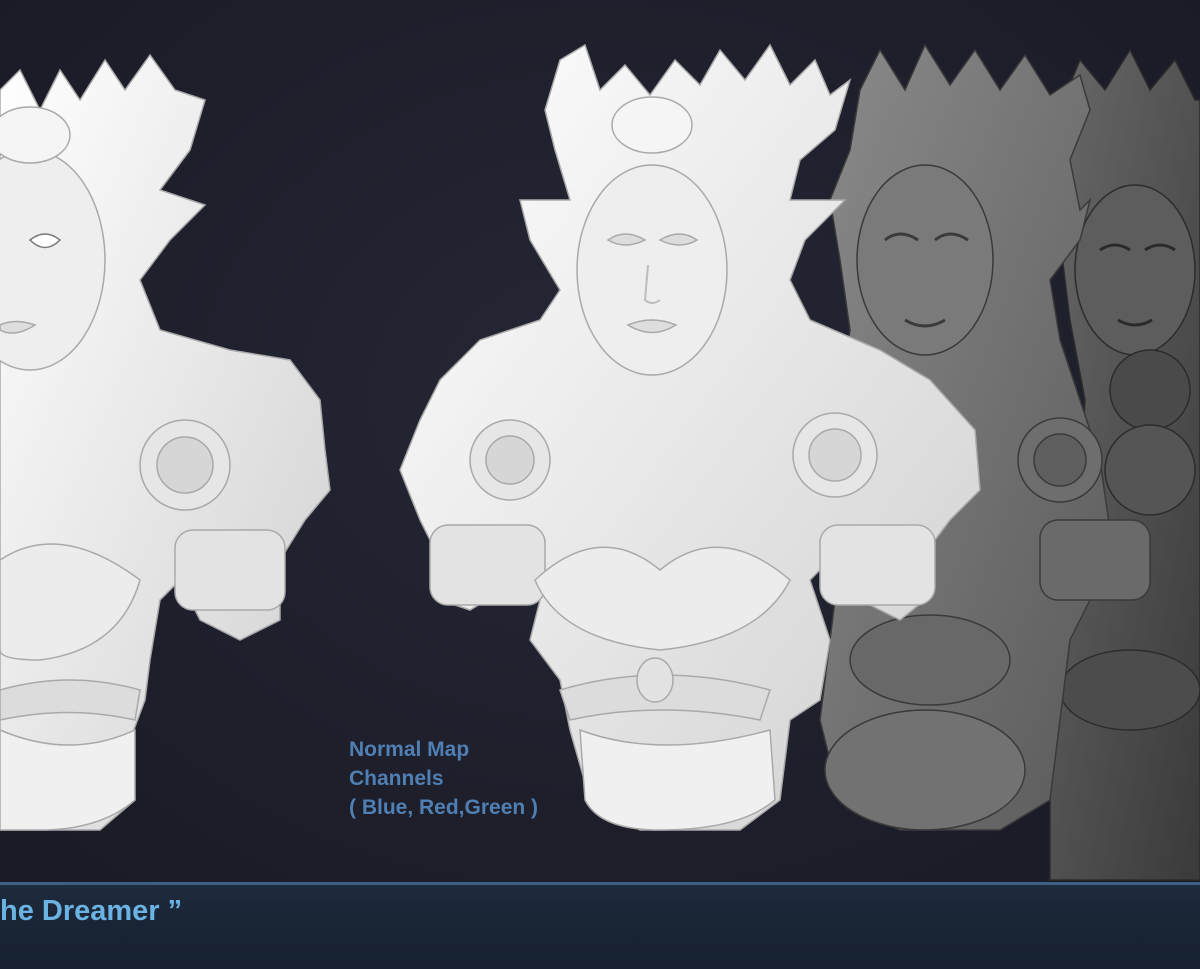 This screenshot has height=969, width=1200. I want to click on caption-line-3: ( Blue, Red,Green ), so click(444, 807).